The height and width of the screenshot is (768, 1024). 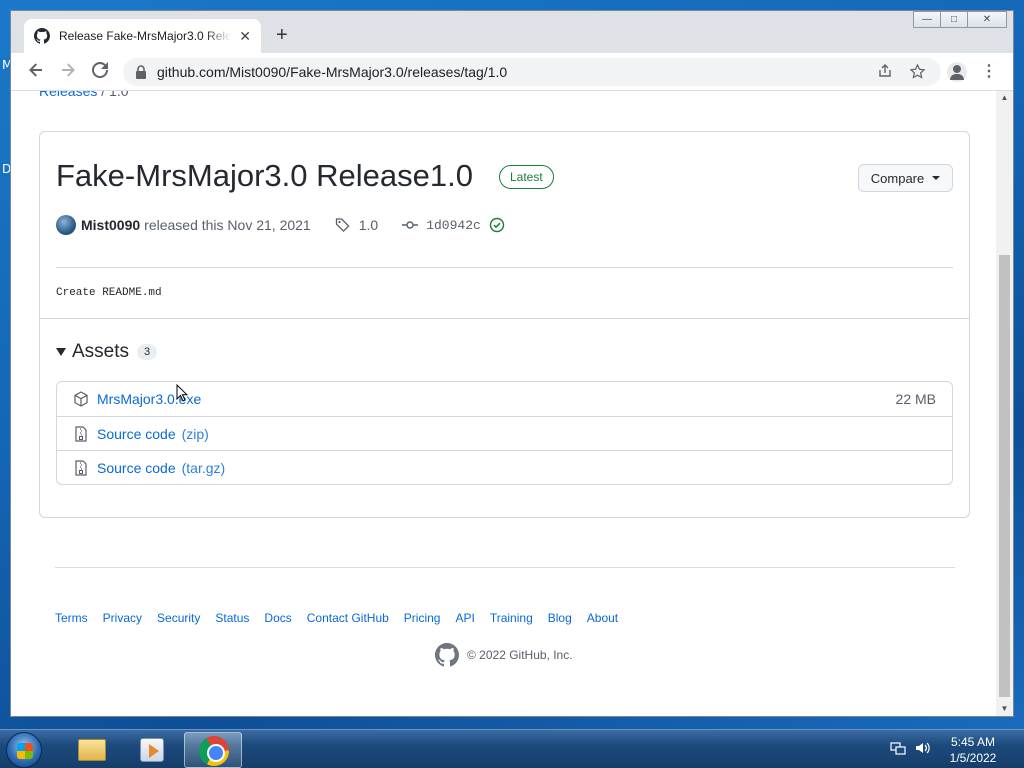 I want to click on clock-date: 1/5/2022, so click(x=973, y=758).